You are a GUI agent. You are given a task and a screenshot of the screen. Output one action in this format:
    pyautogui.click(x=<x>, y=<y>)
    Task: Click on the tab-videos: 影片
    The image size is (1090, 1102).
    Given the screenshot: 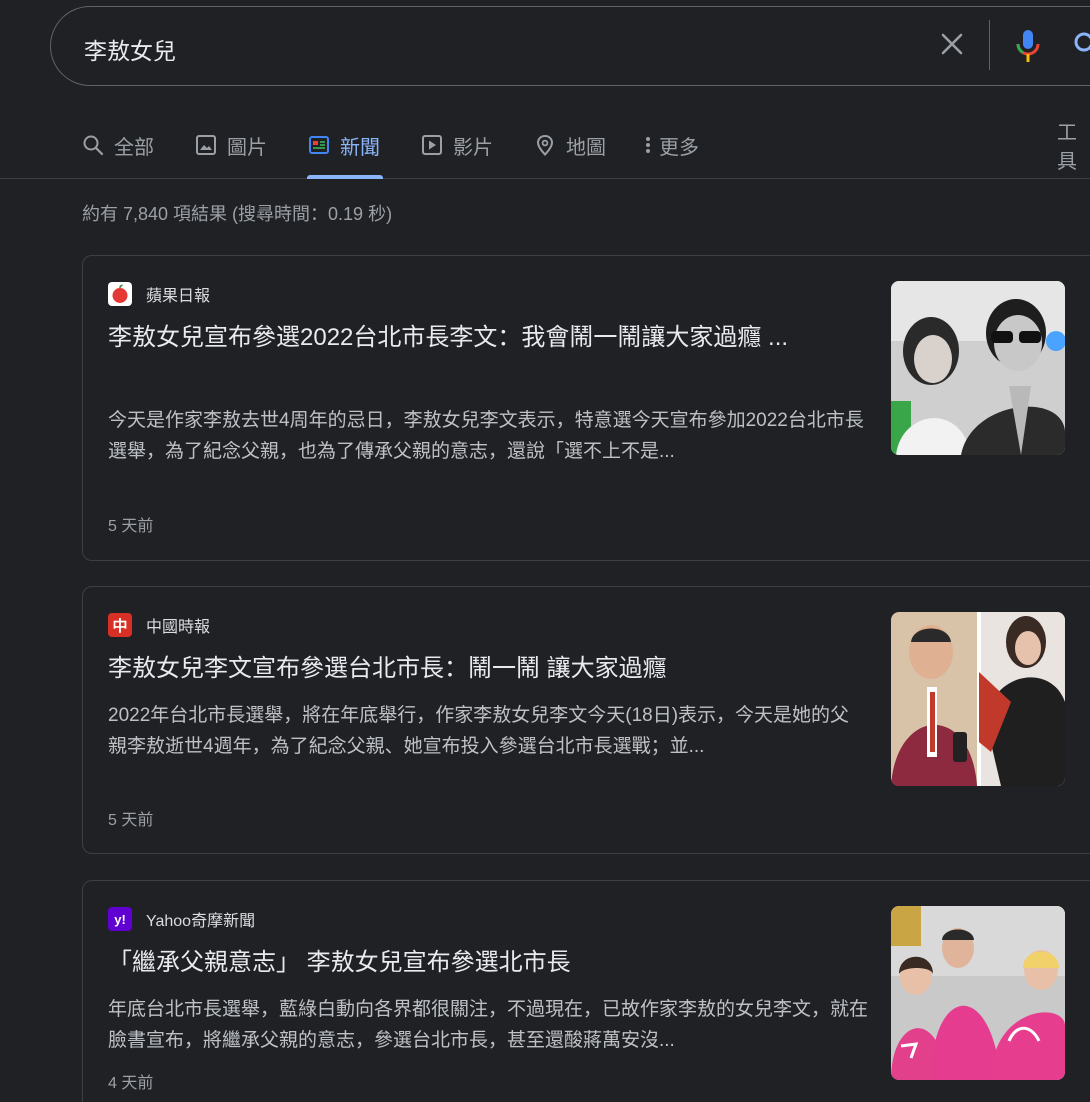 What is the action you would take?
    pyautogui.click(x=457, y=145)
    